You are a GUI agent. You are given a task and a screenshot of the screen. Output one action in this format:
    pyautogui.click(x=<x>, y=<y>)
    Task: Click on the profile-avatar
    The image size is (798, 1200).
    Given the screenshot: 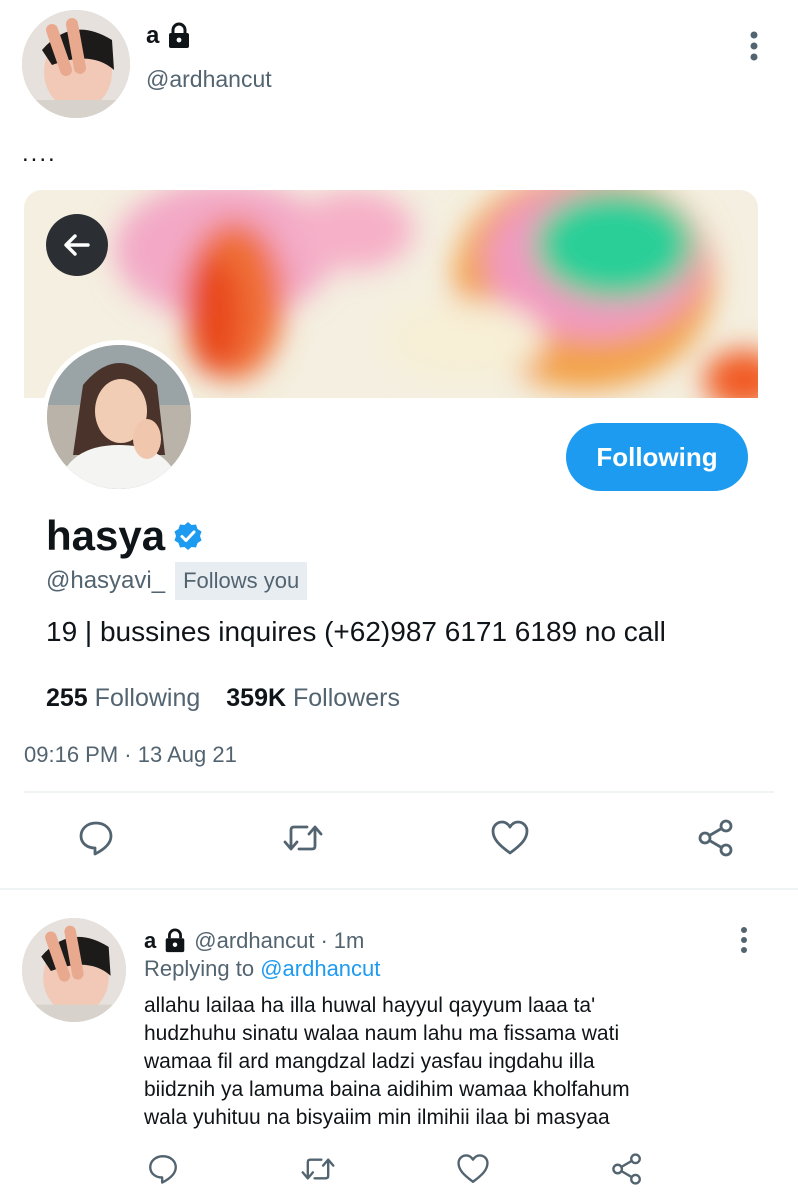 What is the action you would take?
    pyautogui.click(x=119, y=417)
    